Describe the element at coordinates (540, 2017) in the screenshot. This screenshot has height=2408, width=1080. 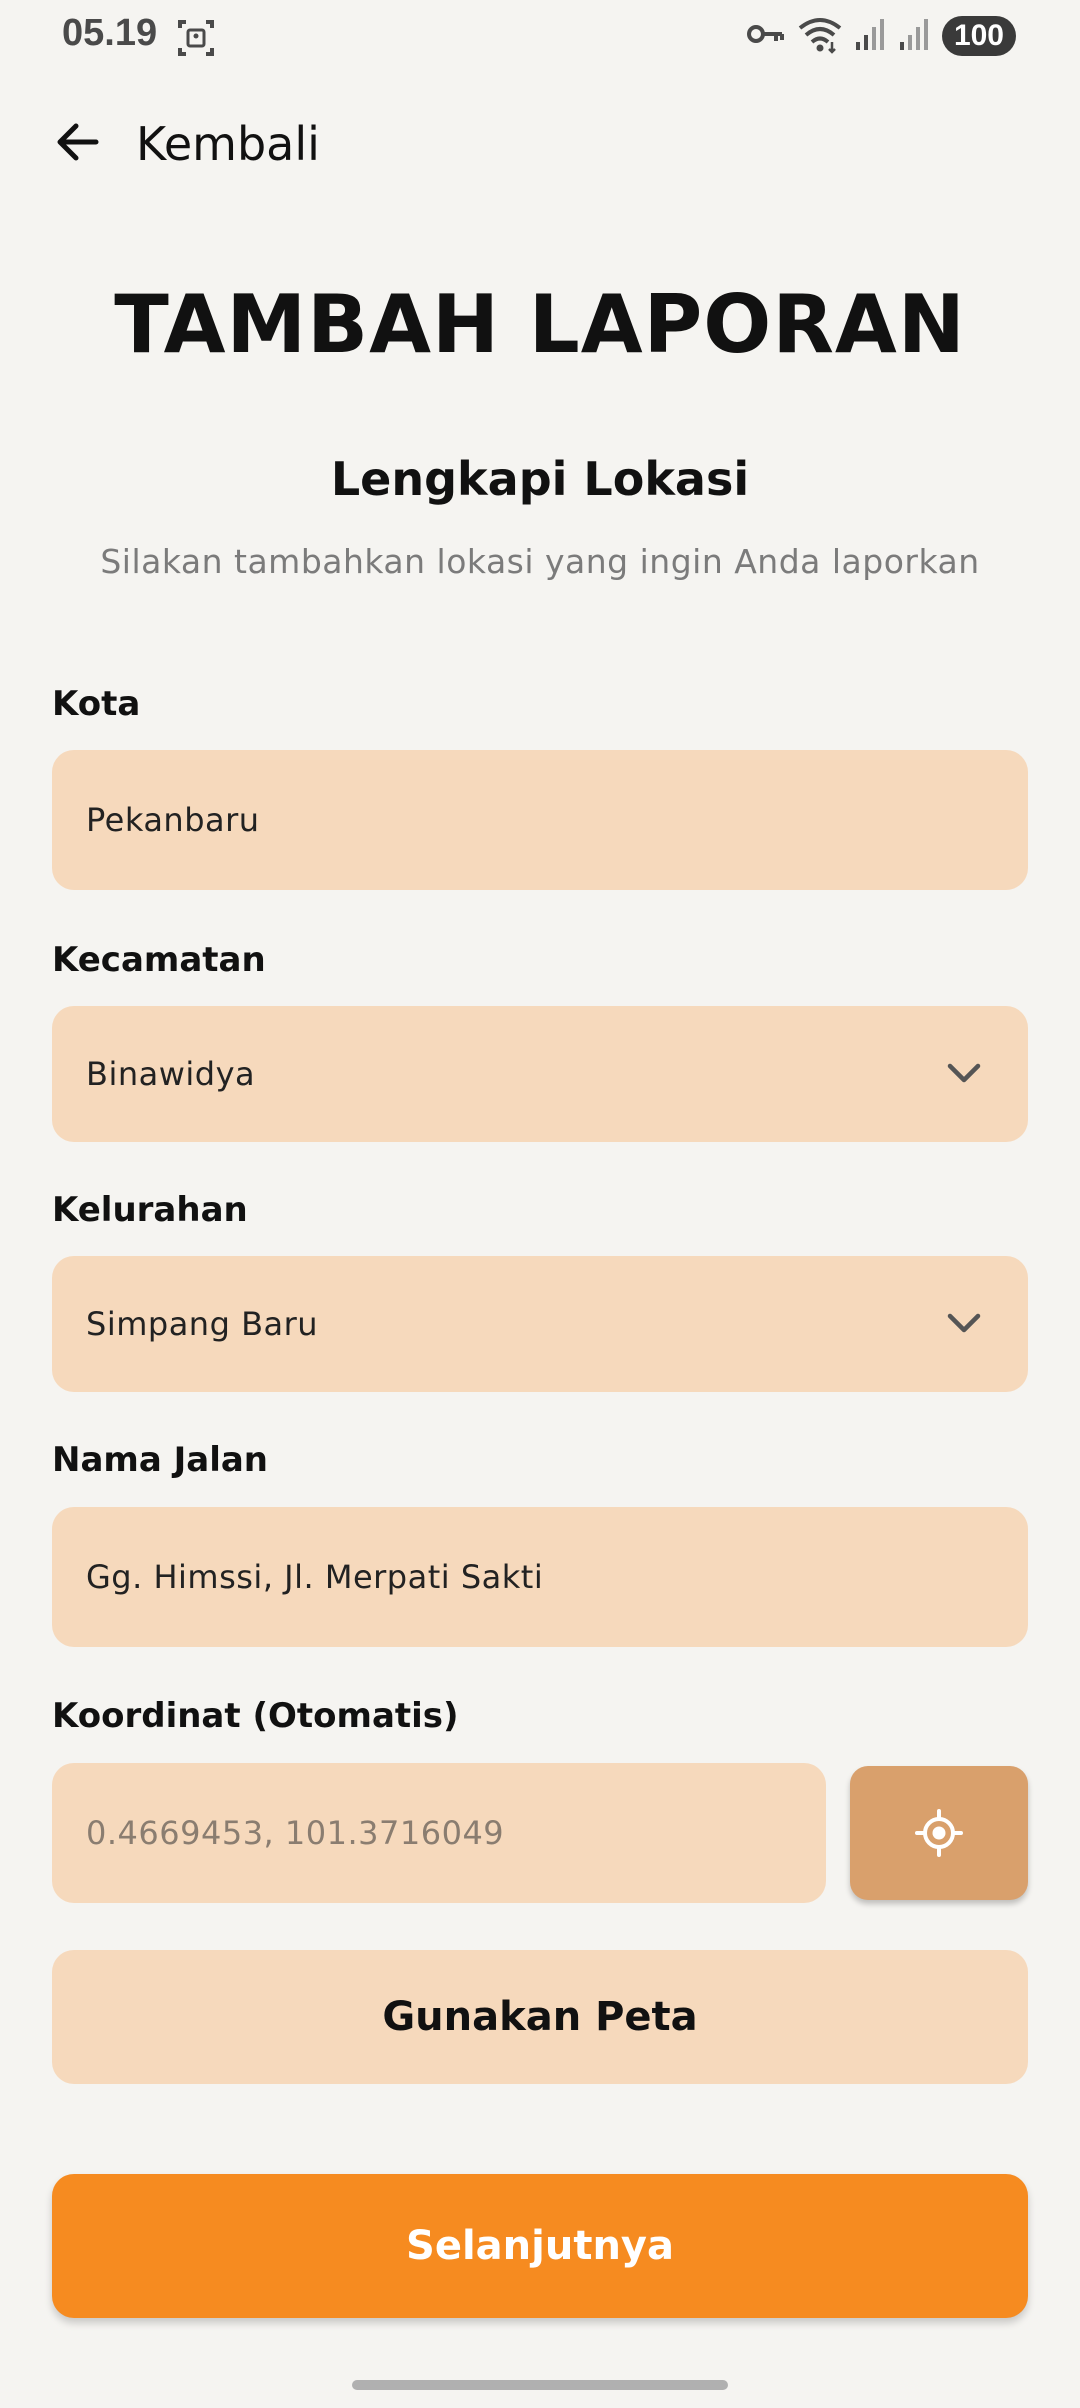
I see `use-map-button: Gunakan Peta` at that location.